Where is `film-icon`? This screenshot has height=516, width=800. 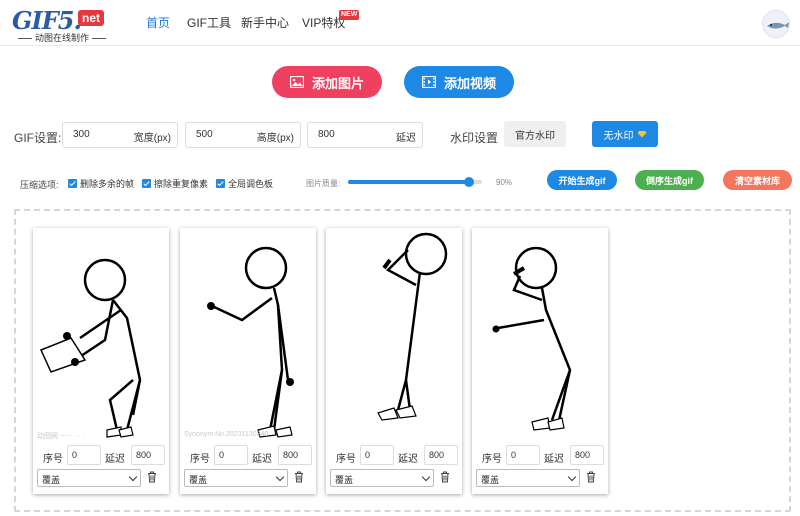 film-icon is located at coordinates (428, 82).